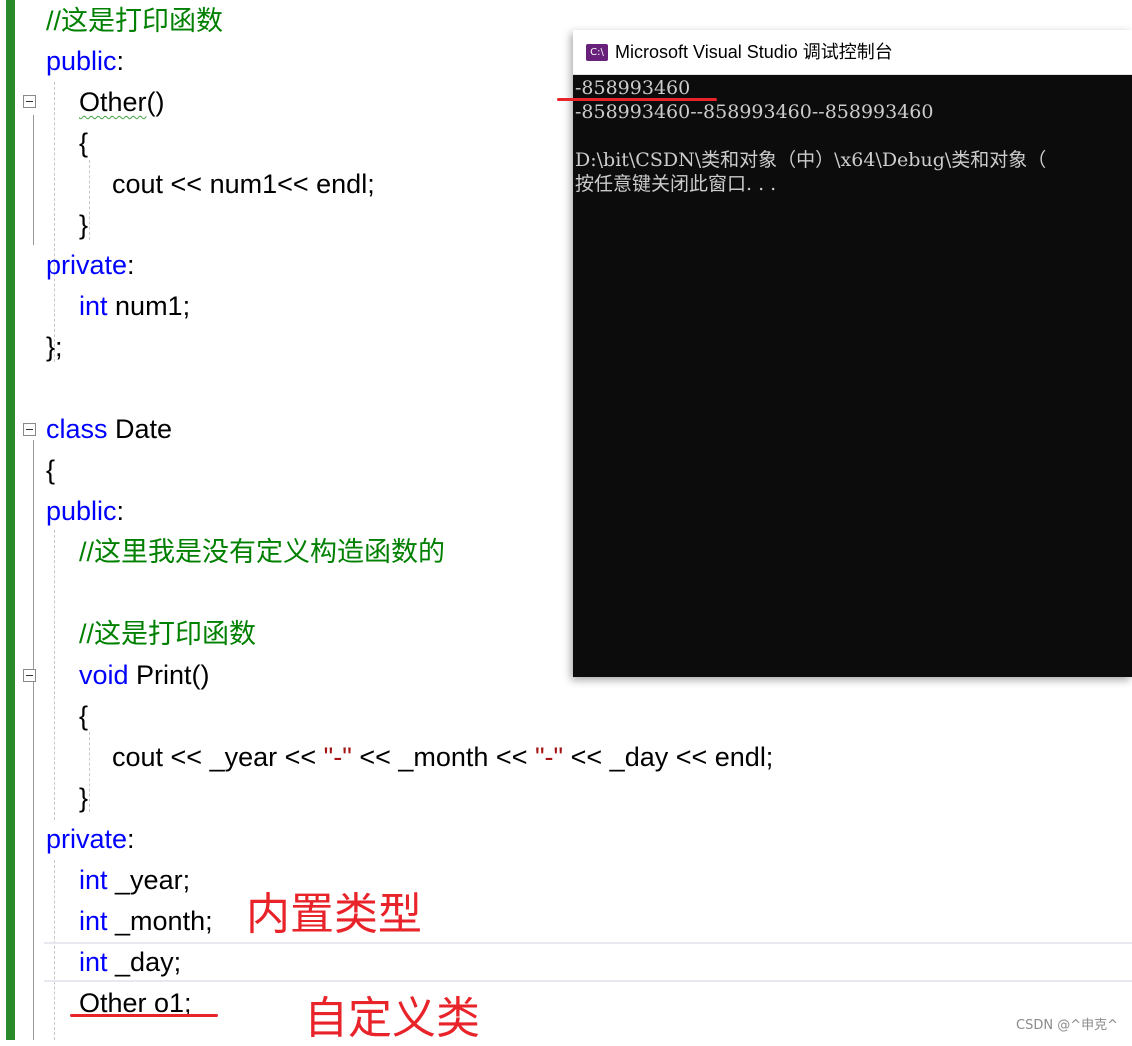  What do you see at coordinates (130, 962) in the screenshot?
I see `code-line: int _day;` at bounding box center [130, 962].